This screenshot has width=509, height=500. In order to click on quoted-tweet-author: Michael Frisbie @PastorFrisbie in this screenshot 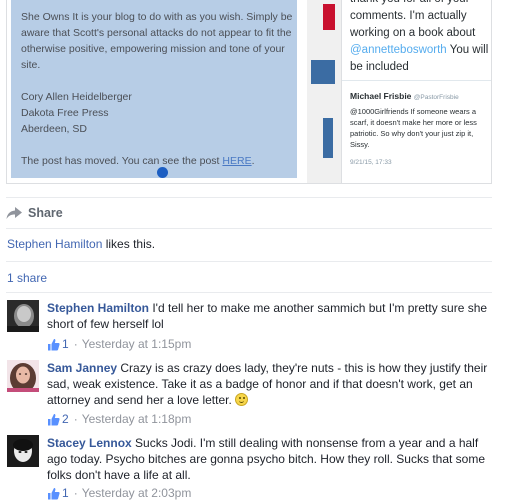, I will do `click(404, 96)`.